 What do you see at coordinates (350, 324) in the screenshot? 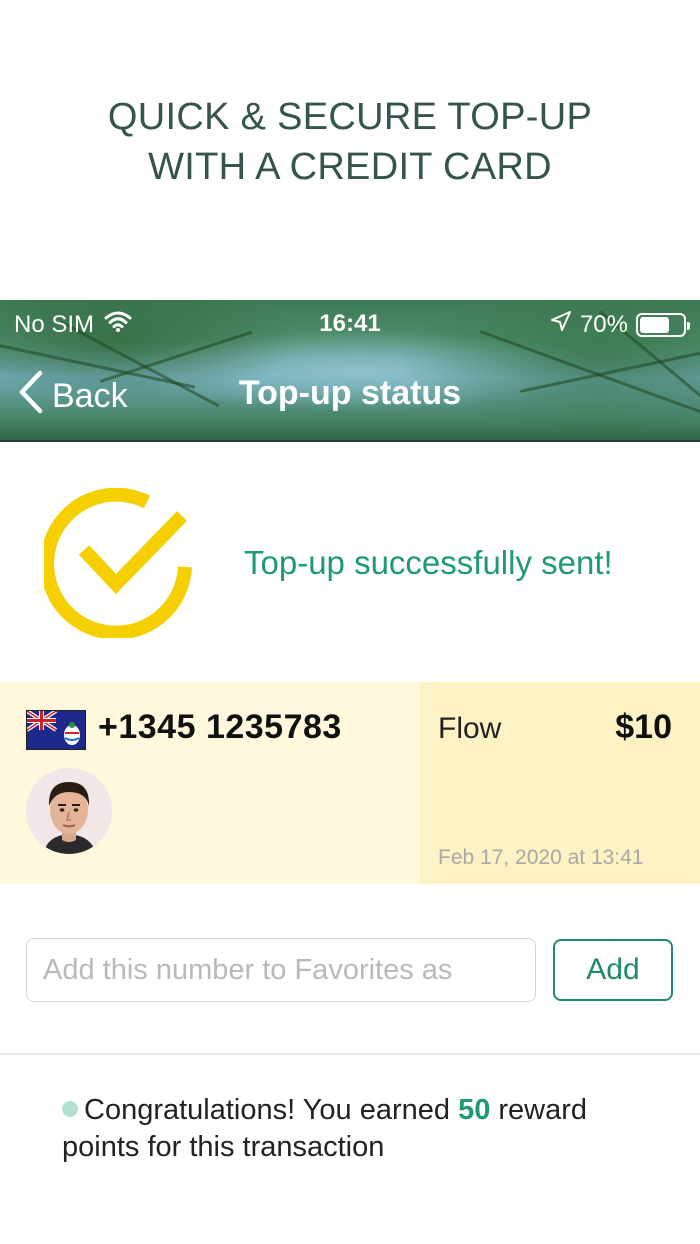
I see `status-bar: No SIM 16:41 70%` at bounding box center [350, 324].